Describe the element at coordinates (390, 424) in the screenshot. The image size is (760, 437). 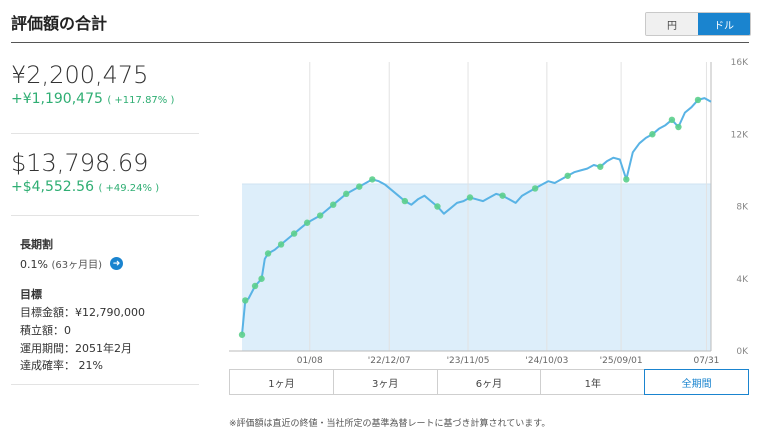
I see `footnote: ※評価額は直近の終値・当社所定の基準為替レートに基づき計算されています。` at that location.